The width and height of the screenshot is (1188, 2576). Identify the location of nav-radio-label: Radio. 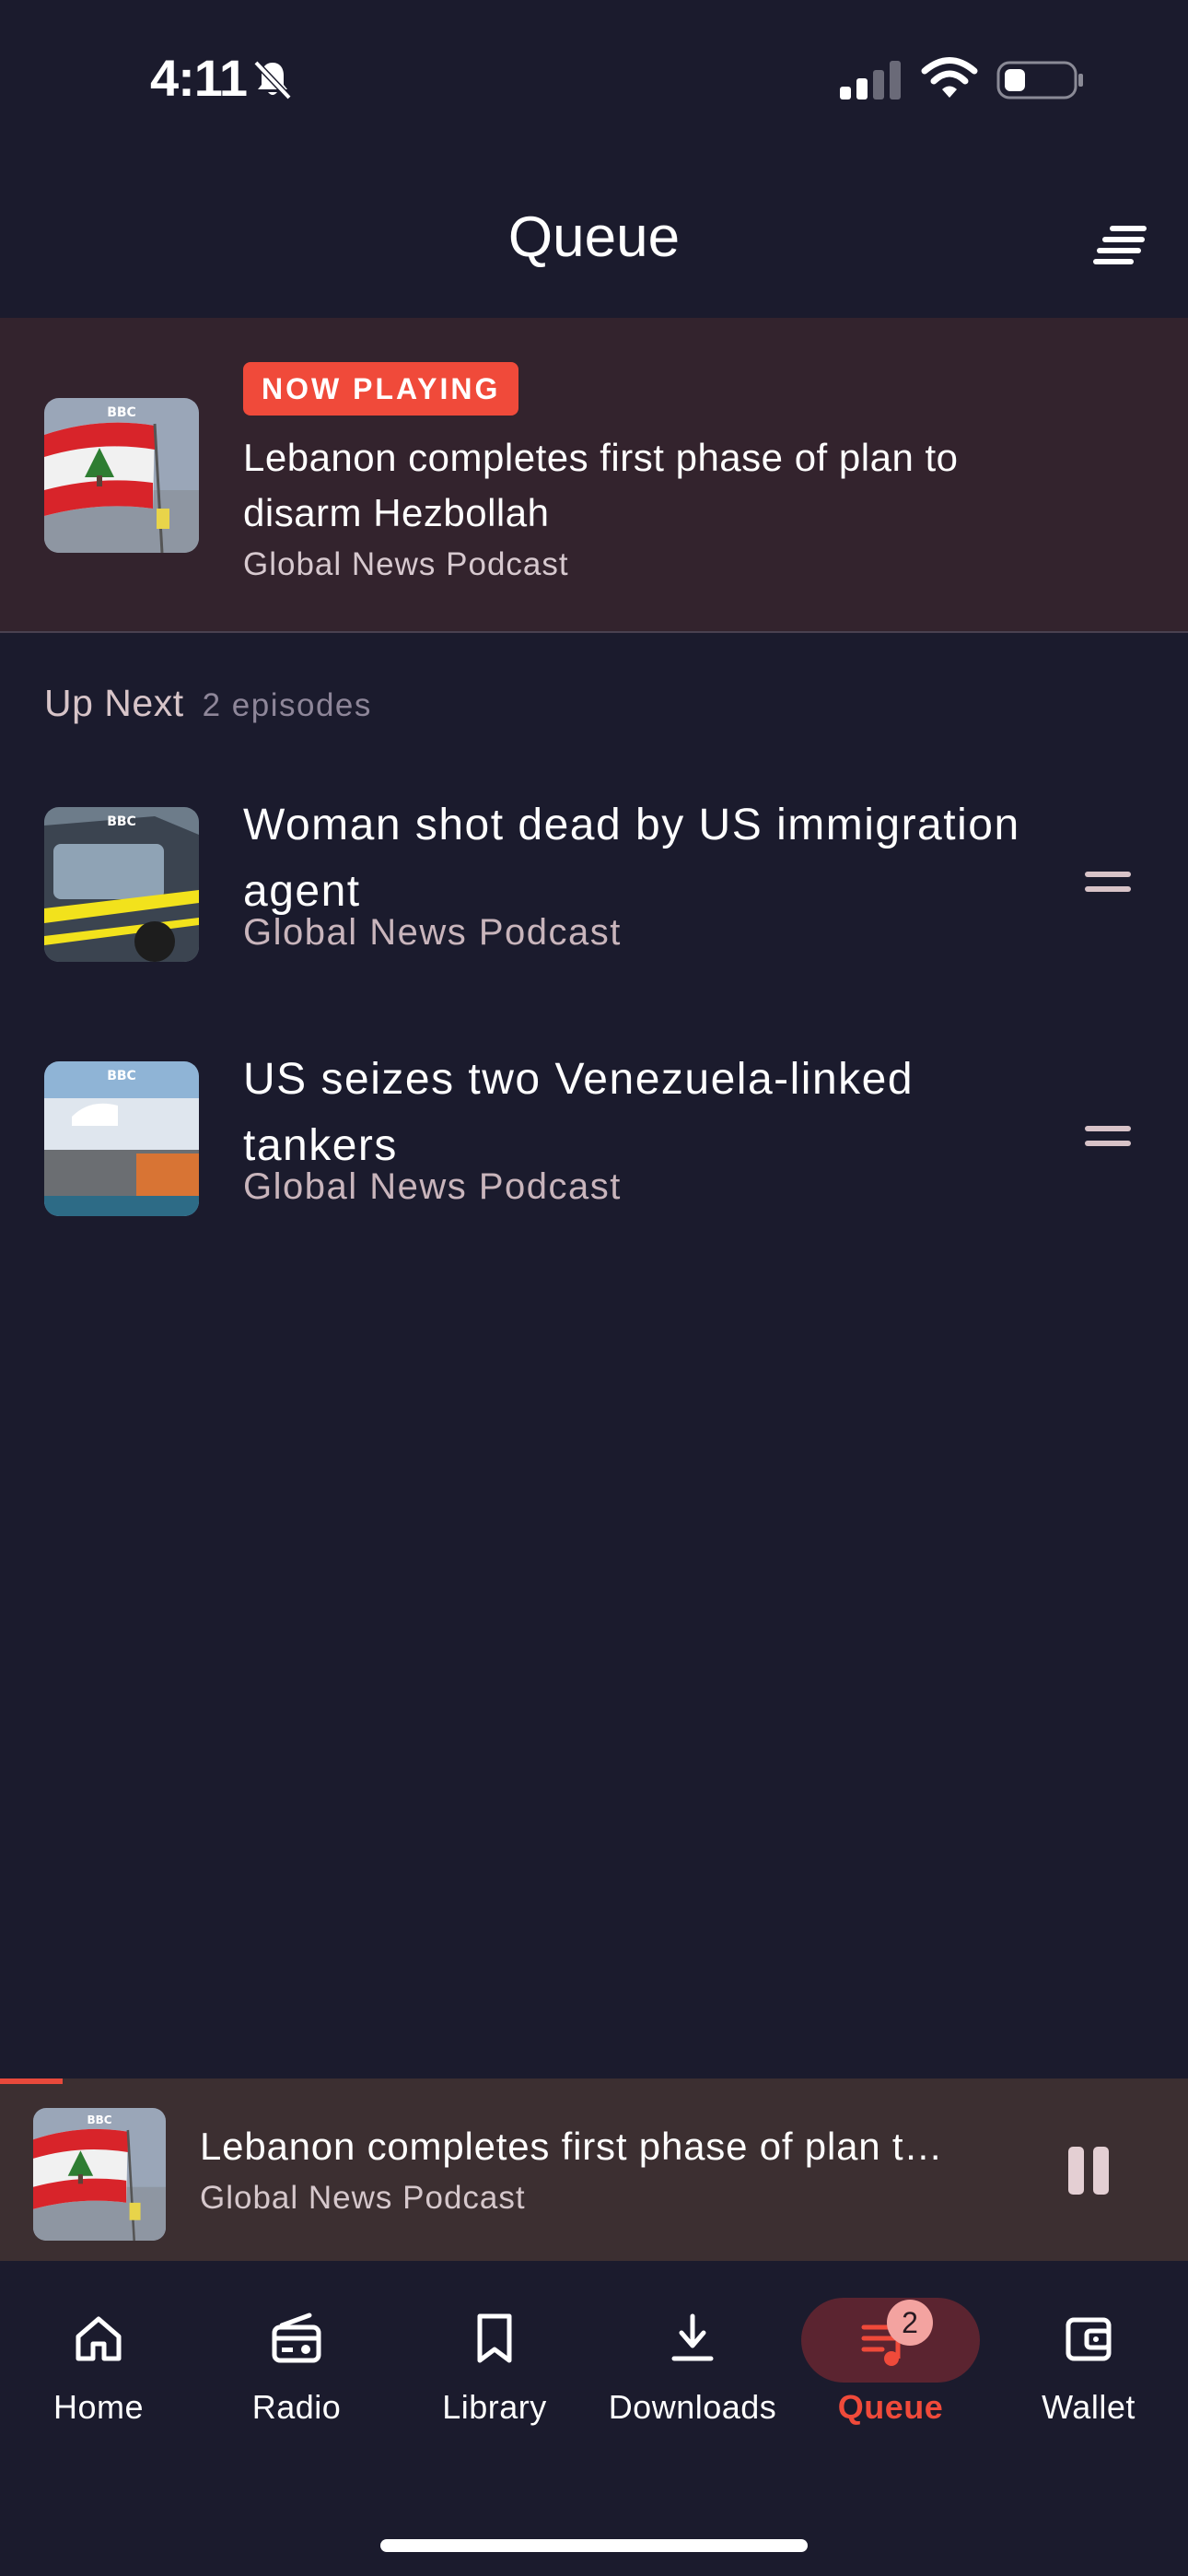
(296, 2407).